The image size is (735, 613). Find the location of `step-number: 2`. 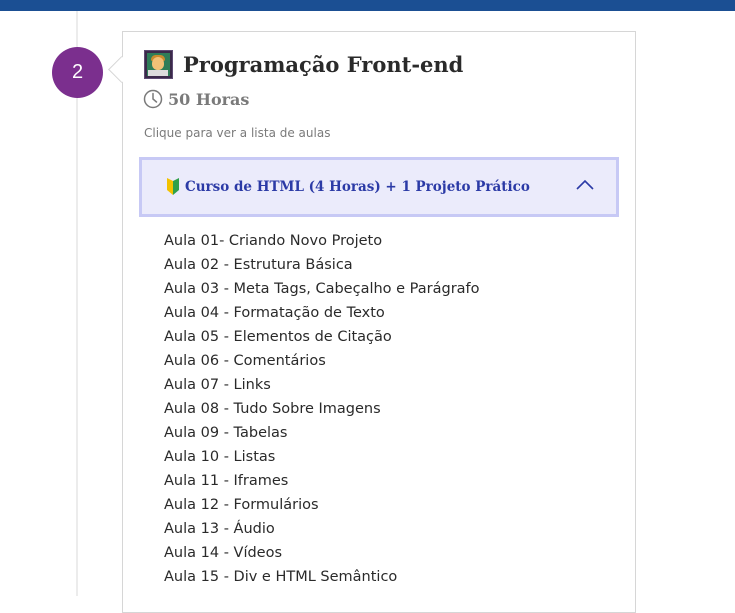

step-number: 2 is located at coordinates (77, 72).